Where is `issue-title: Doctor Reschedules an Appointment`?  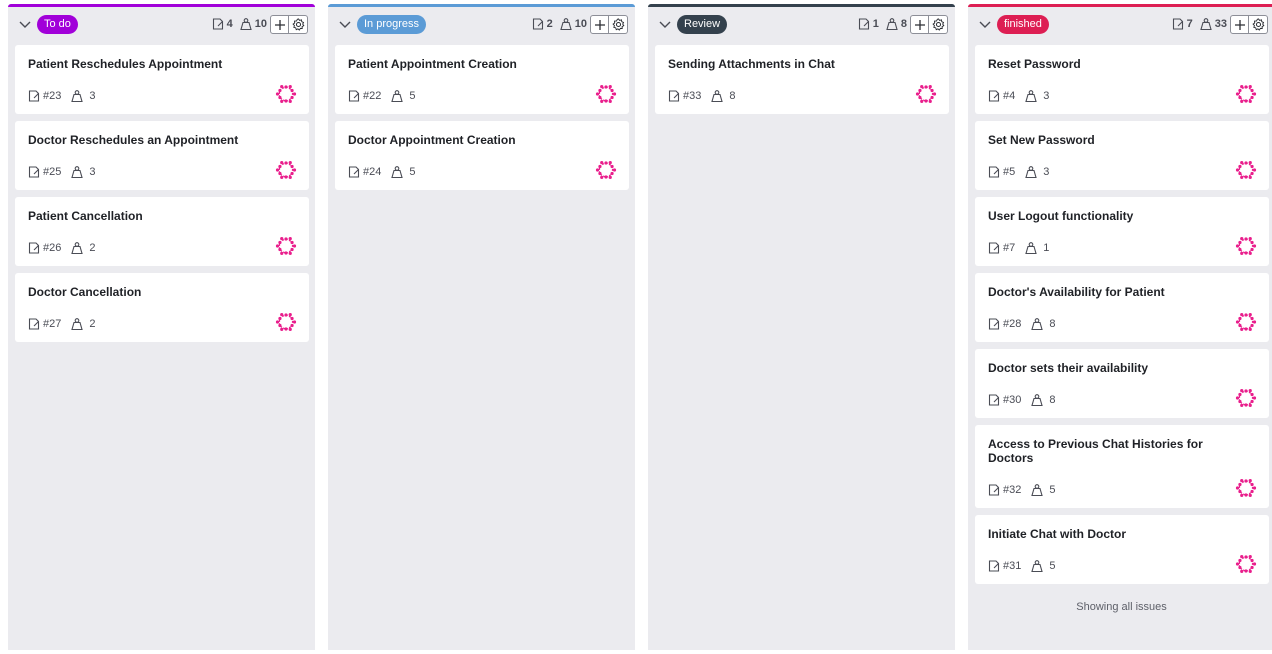
issue-title: Doctor Reschedules an Appointment is located at coordinates (144, 140).